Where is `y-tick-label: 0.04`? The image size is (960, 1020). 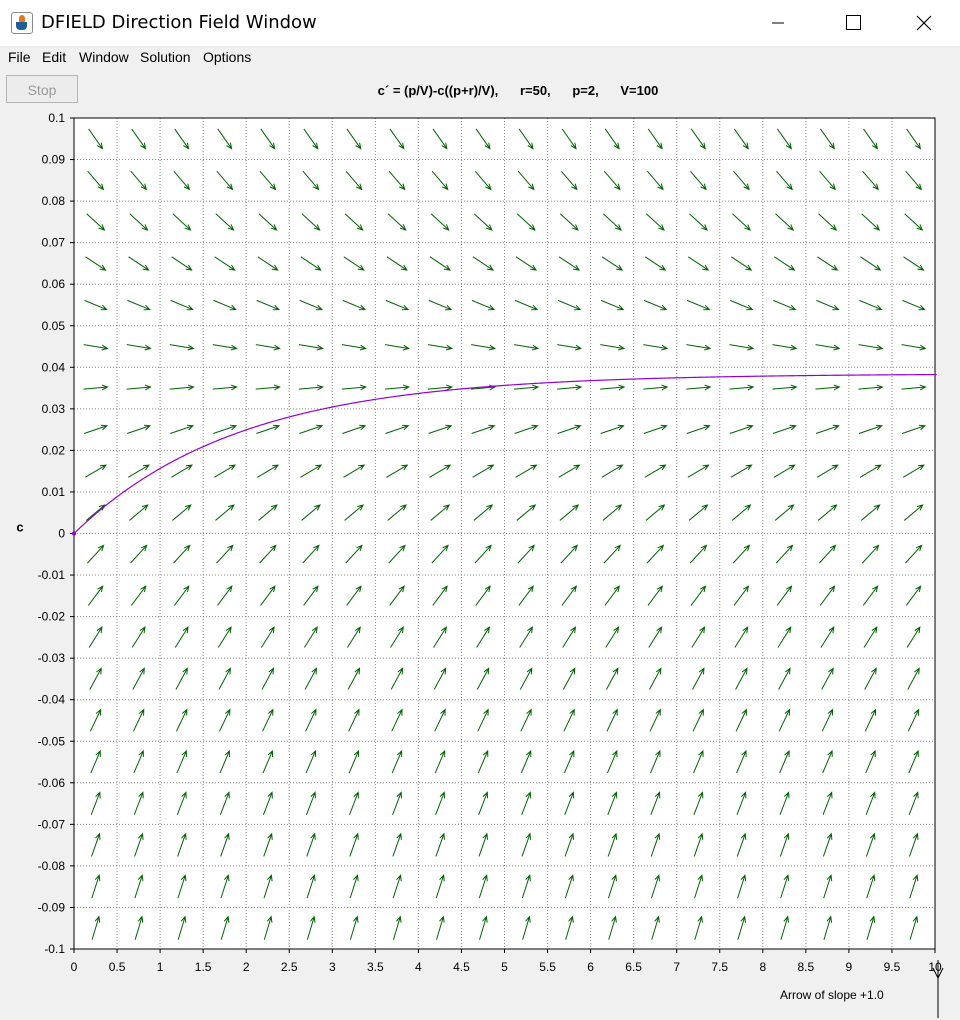
y-tick-label: 0.04 is located at coordinates (54, 367).